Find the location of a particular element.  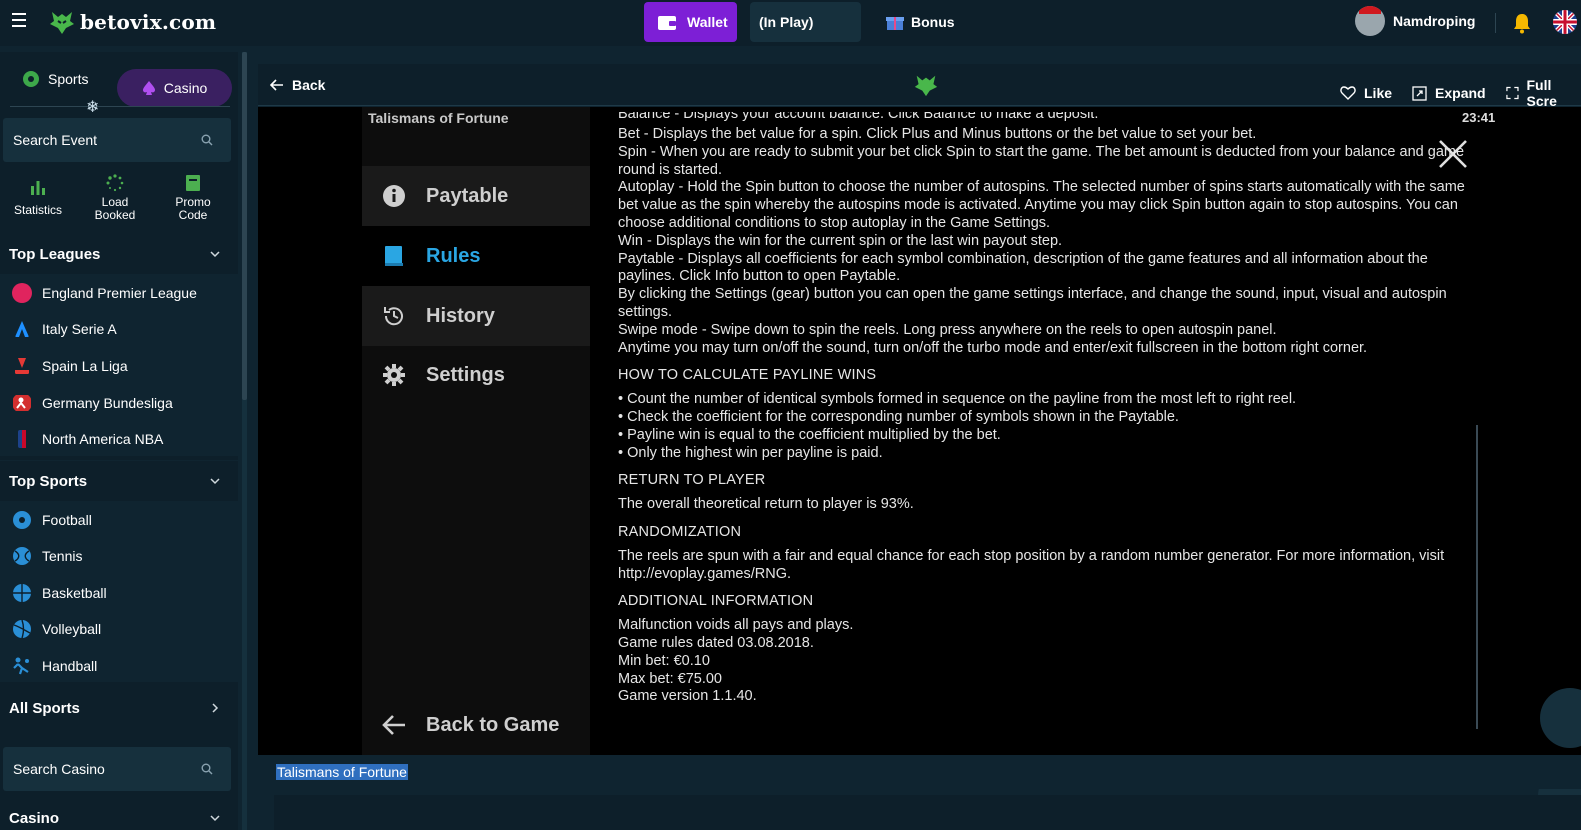

inplay-balance-button: (In Play) is located at coordinates (805, 22).